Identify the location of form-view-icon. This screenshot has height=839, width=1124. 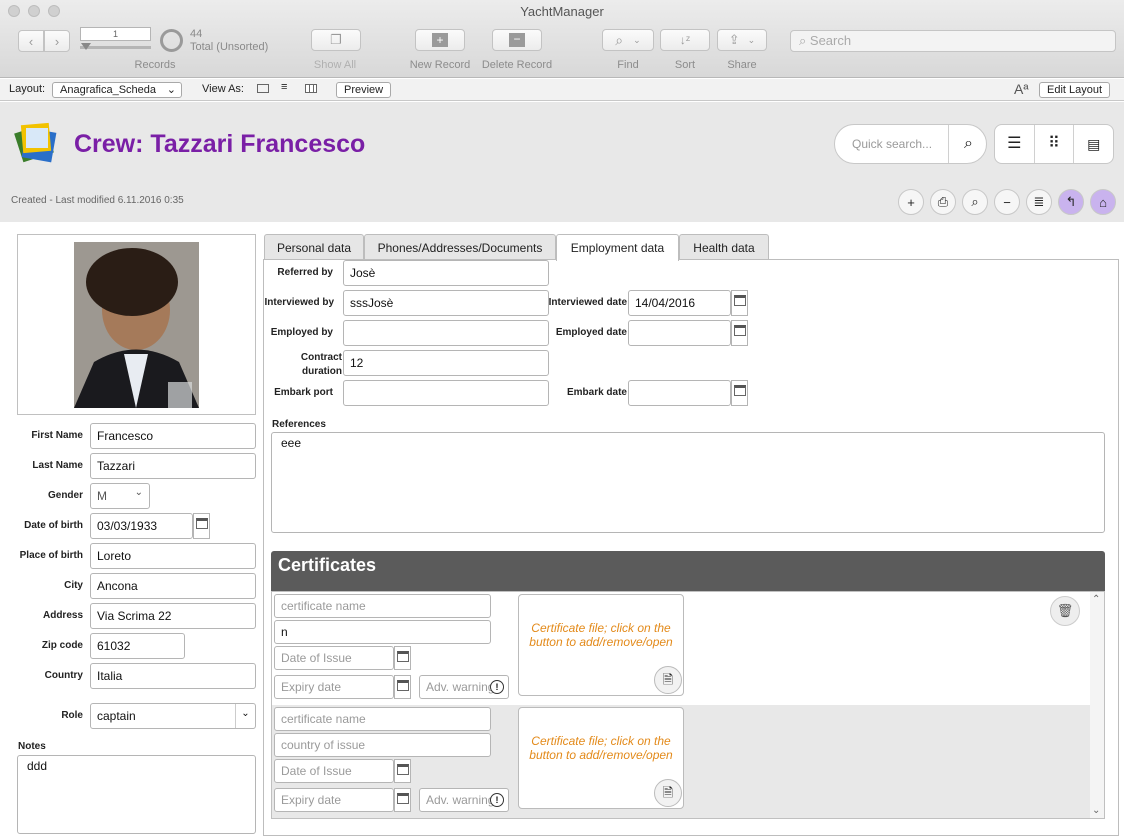
(263, 88).